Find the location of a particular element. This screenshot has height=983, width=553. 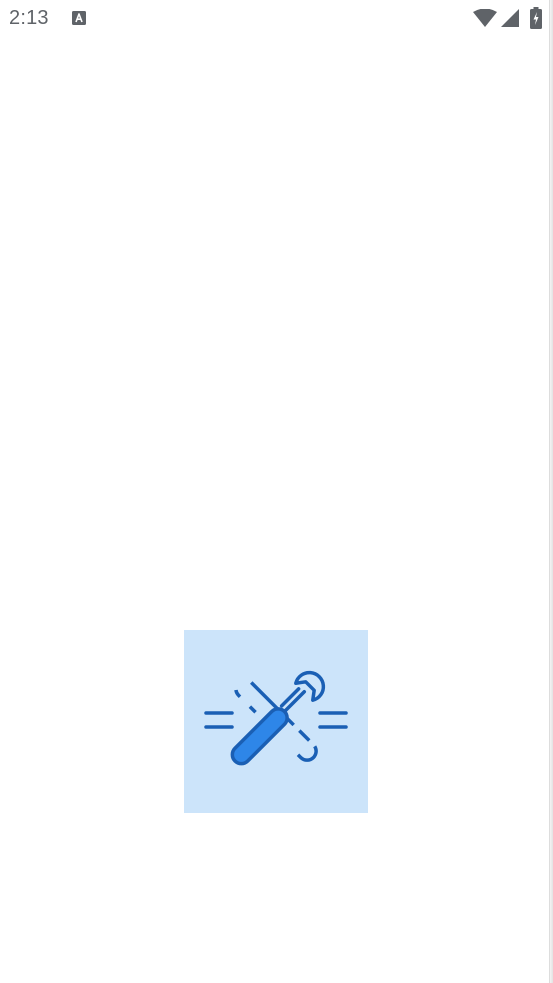

app-logo is located at coordinates (276, 721).